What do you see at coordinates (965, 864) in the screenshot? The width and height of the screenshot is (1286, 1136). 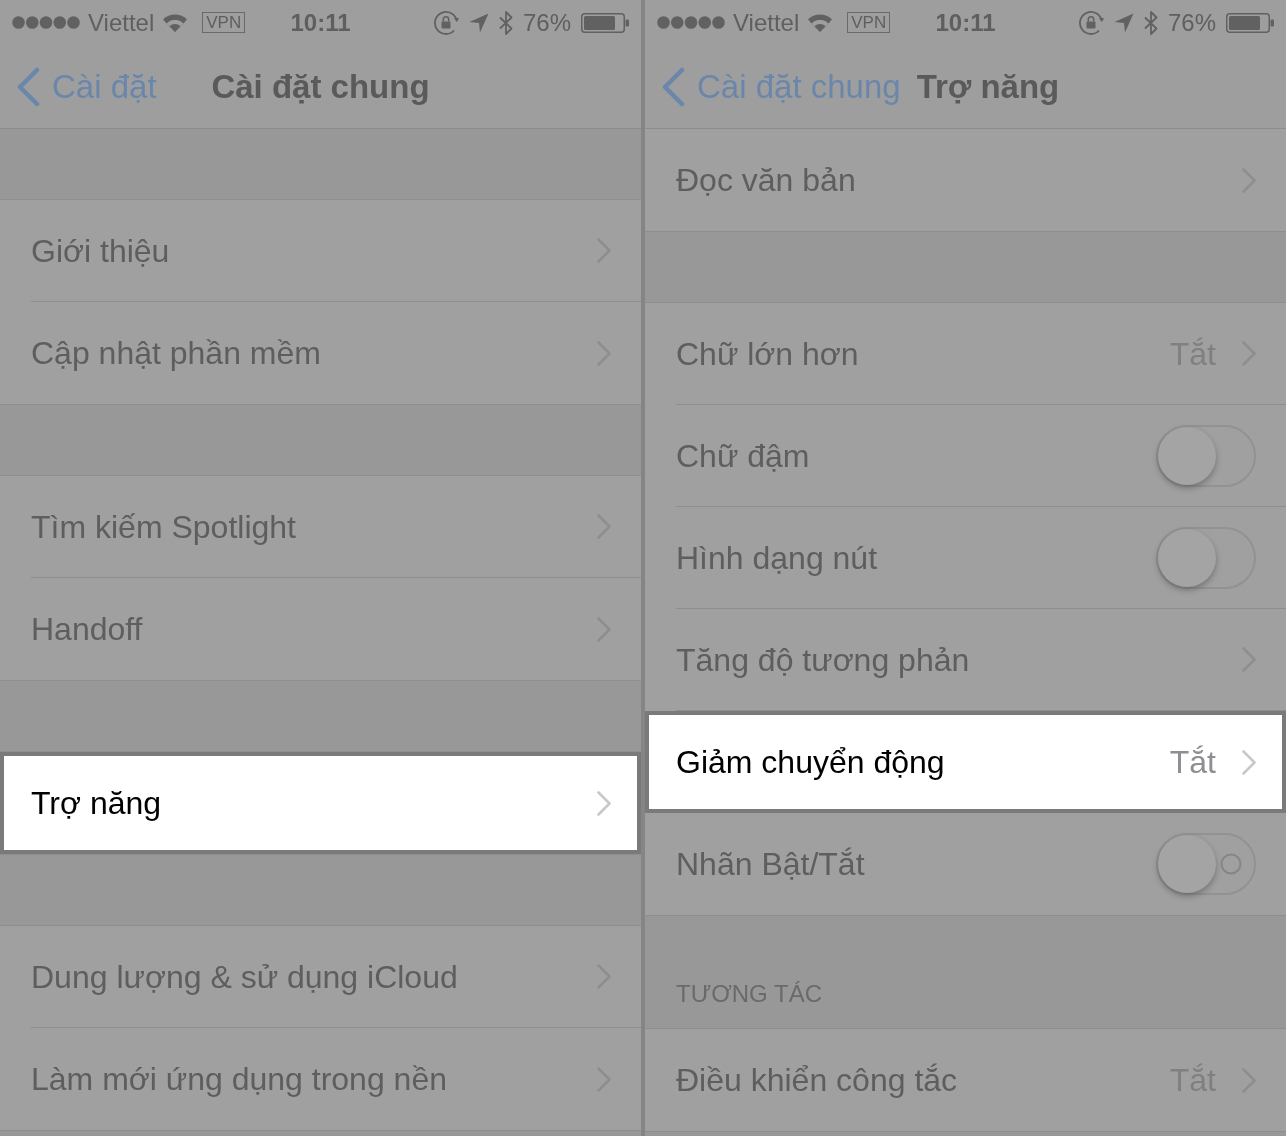 I see `settings-row: Nhãn Bật/Tắt` at bounding box center [965, 864].